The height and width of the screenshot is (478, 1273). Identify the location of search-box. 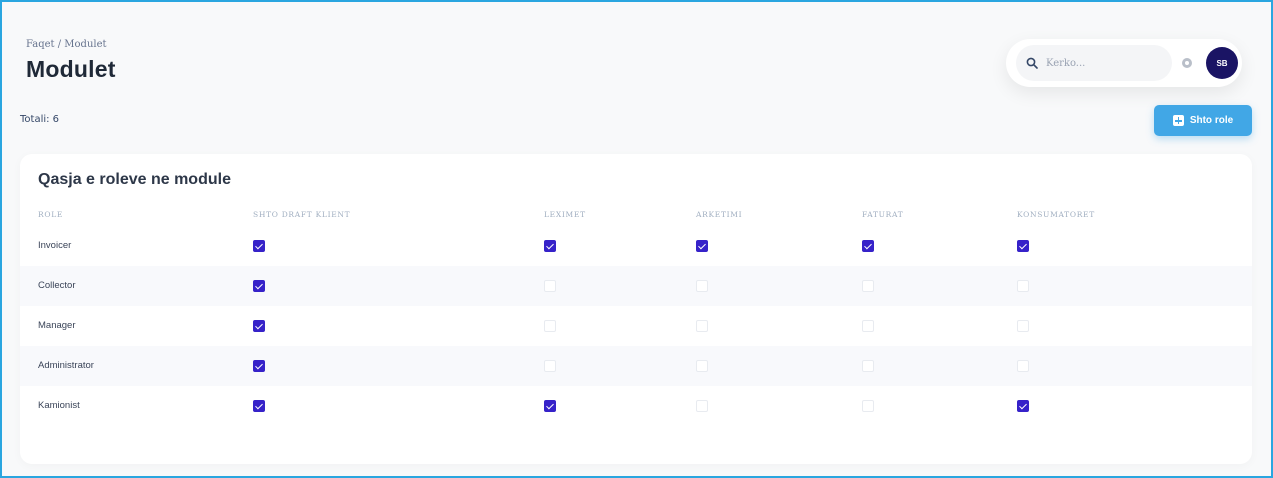
(1094, 63).